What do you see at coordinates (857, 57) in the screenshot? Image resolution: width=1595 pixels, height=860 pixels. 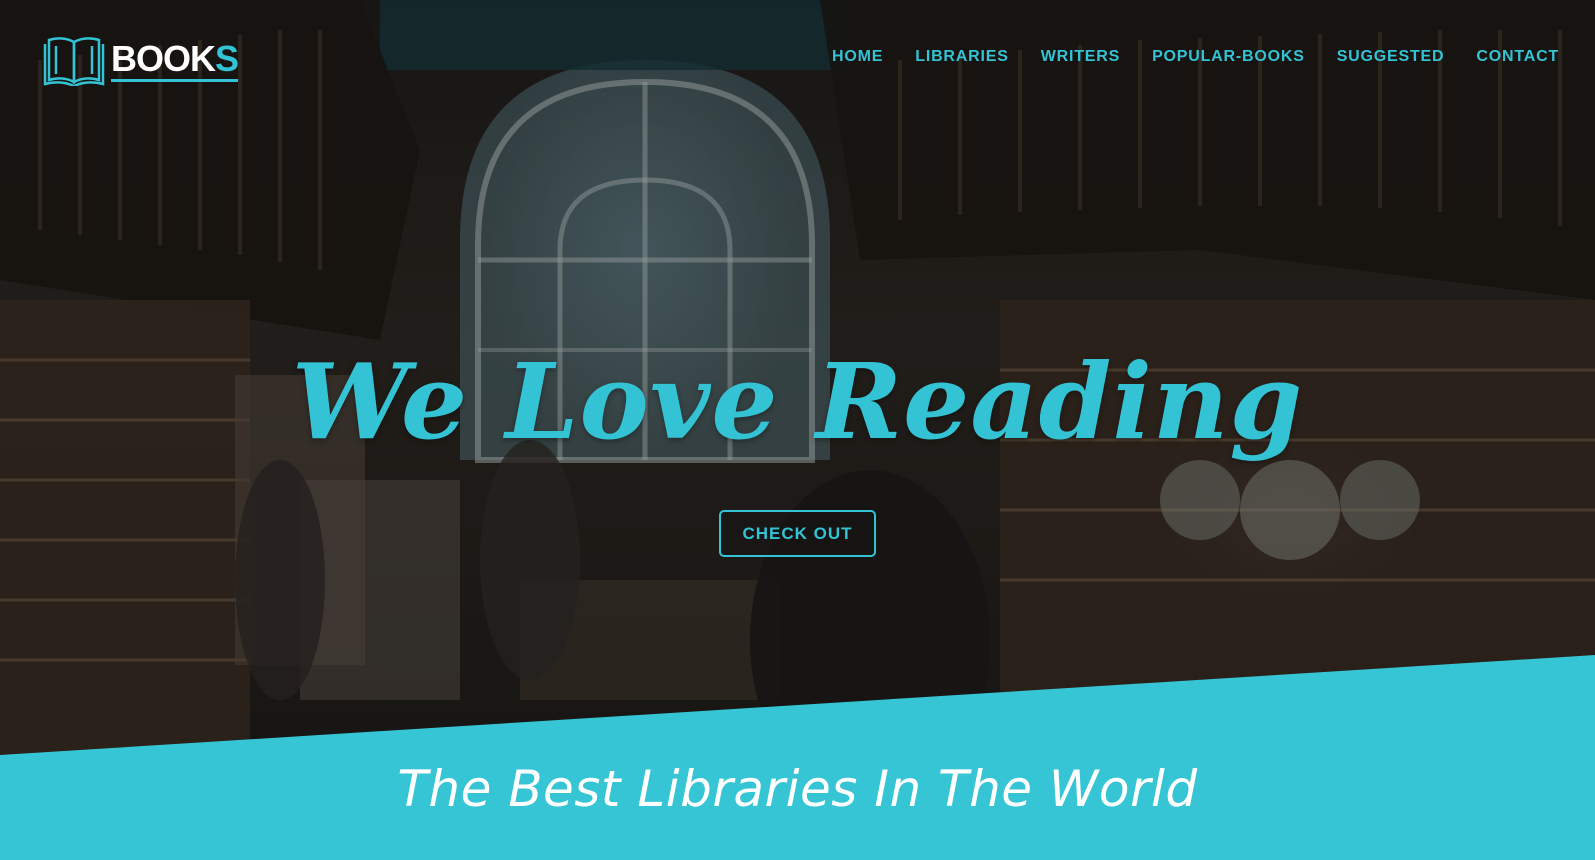 I see `nav-item-home: HOME` at bounding box center [857, 57].